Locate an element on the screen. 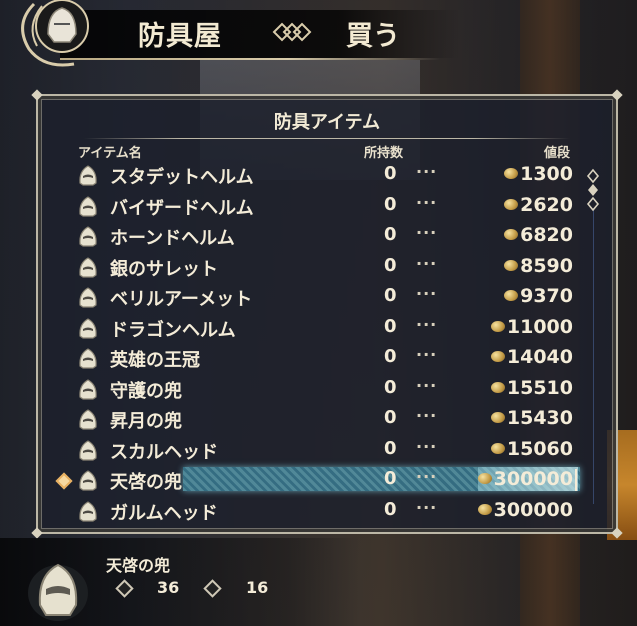 Image resolution: width=637 pixels, height=626 pixels. item-price: 300000 is located at coordinates (525, 509).